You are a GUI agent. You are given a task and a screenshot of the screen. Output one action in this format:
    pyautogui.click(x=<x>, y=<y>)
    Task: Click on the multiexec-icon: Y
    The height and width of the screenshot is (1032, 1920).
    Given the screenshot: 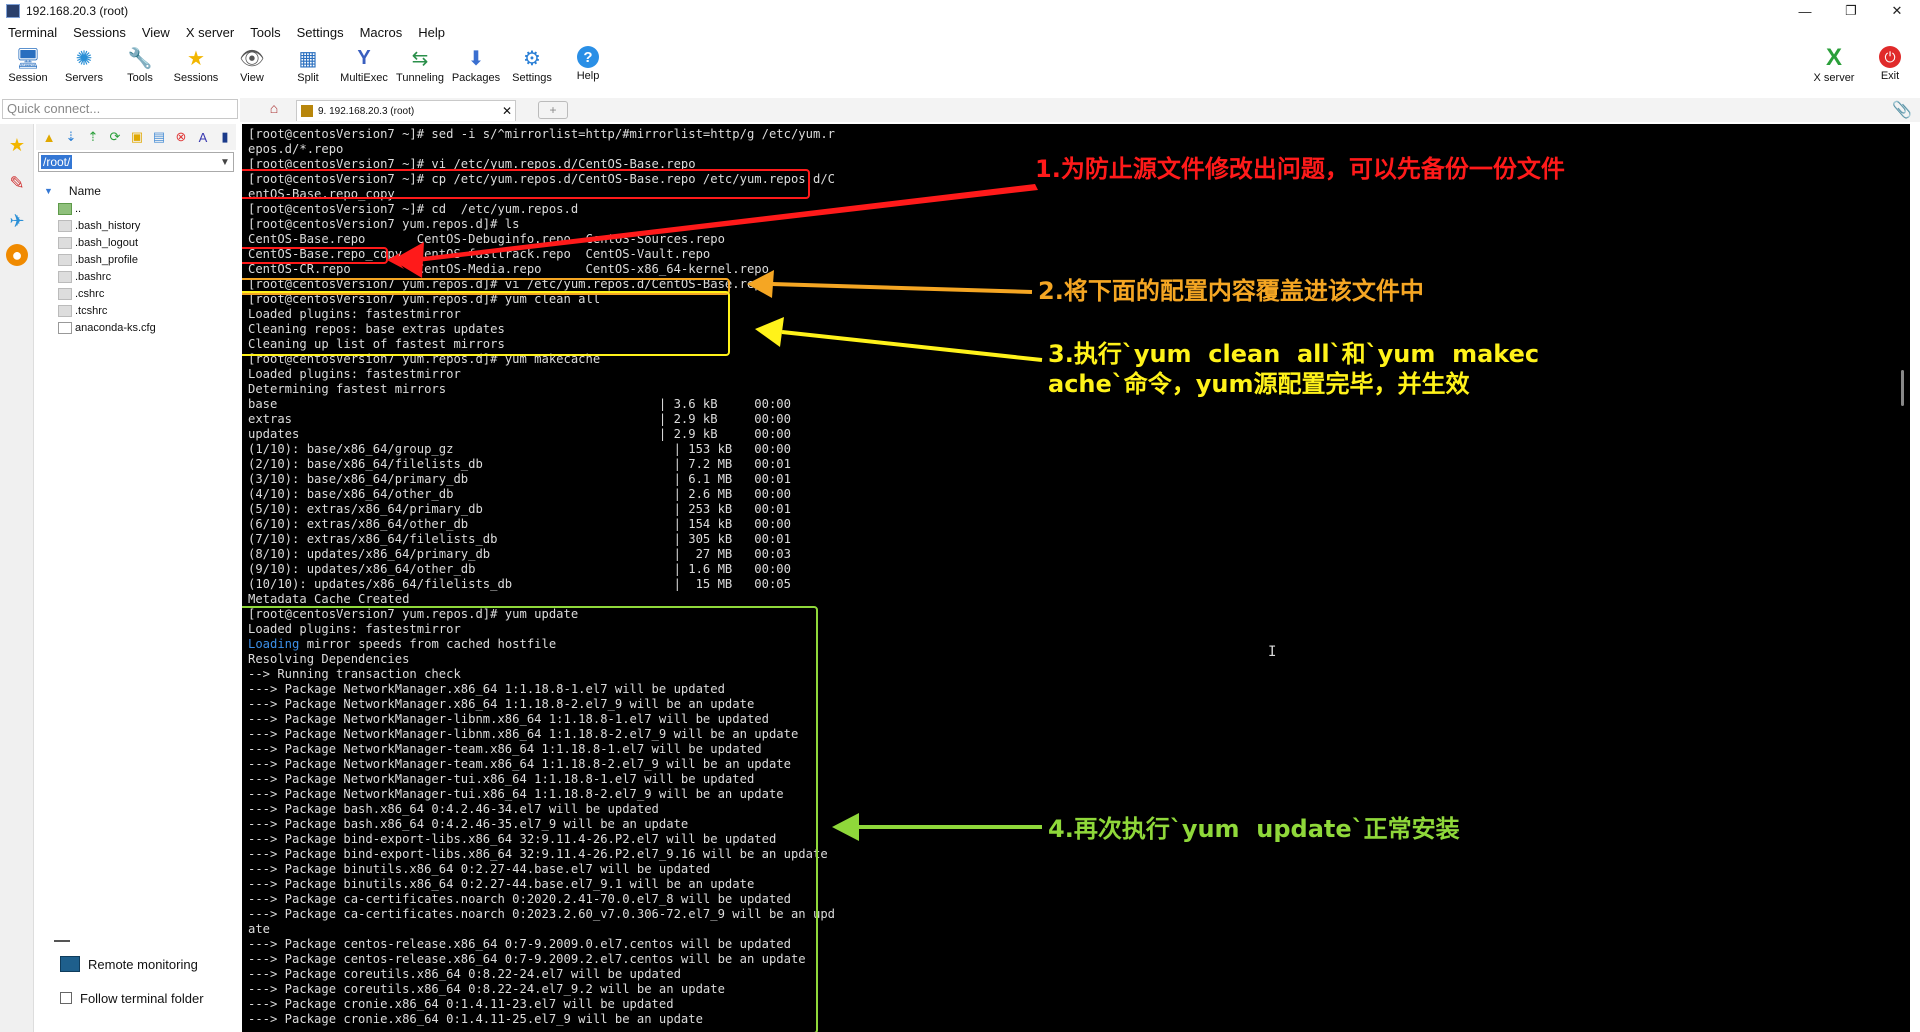 What is the action you would take?
    pyautogui.click(x=364, y=57)
    